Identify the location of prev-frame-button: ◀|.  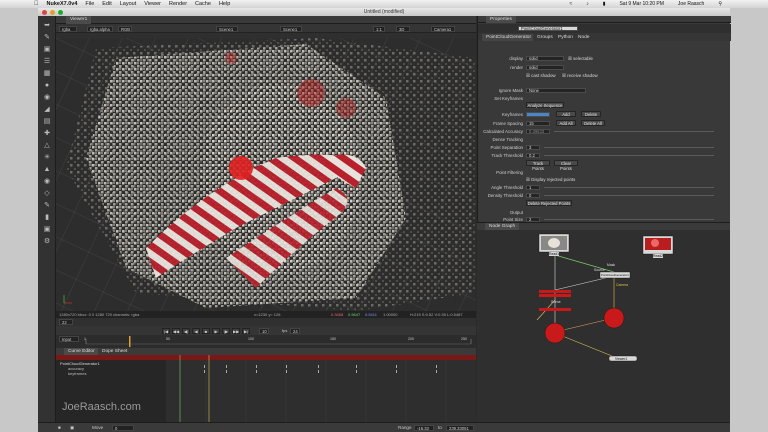
(186, 330).